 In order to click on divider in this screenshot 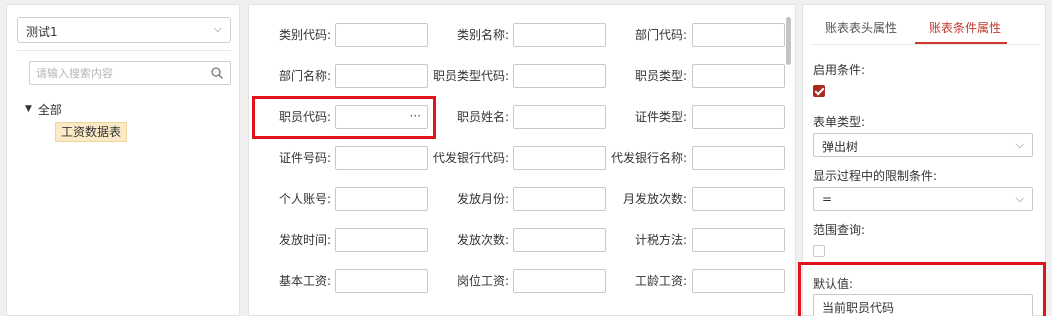, I will do `click(124, 50)`.